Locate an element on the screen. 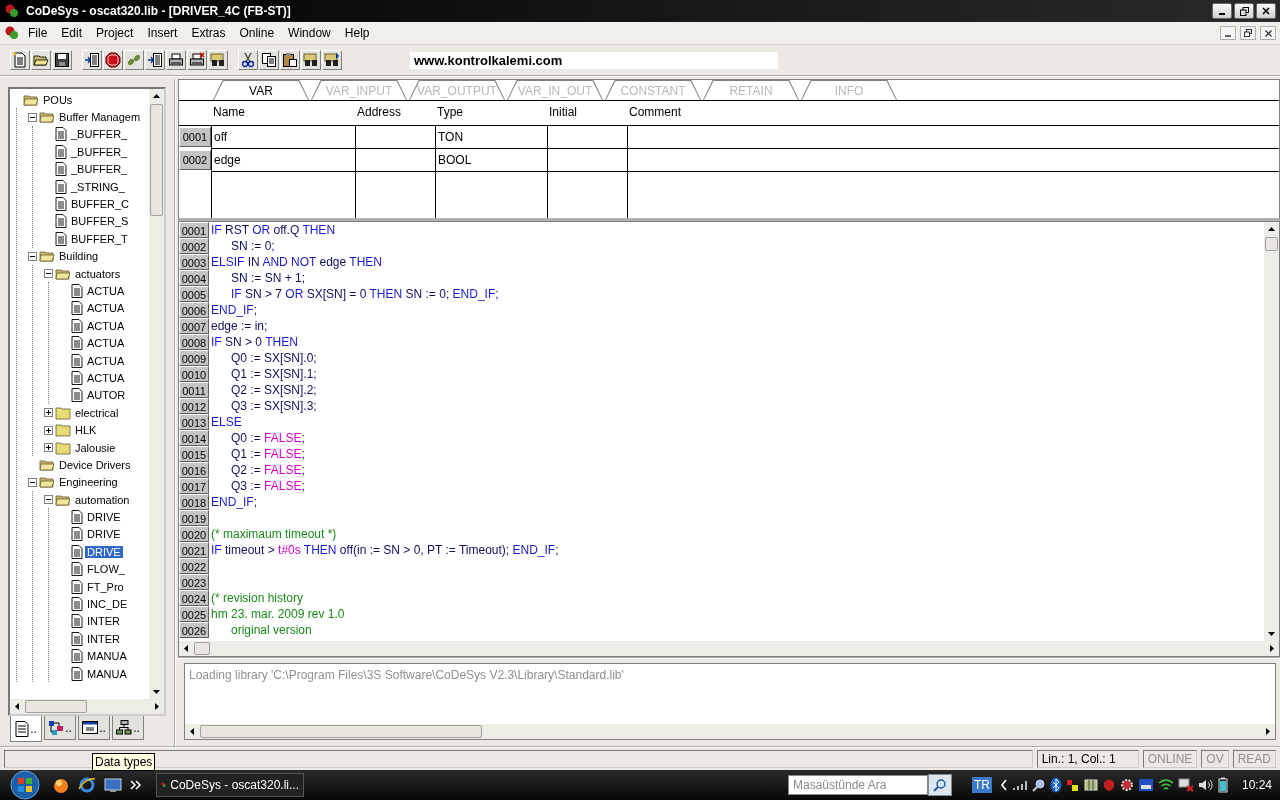 The image size is (1280, 800). tree-item: automation is located at coordinates (102, 499).